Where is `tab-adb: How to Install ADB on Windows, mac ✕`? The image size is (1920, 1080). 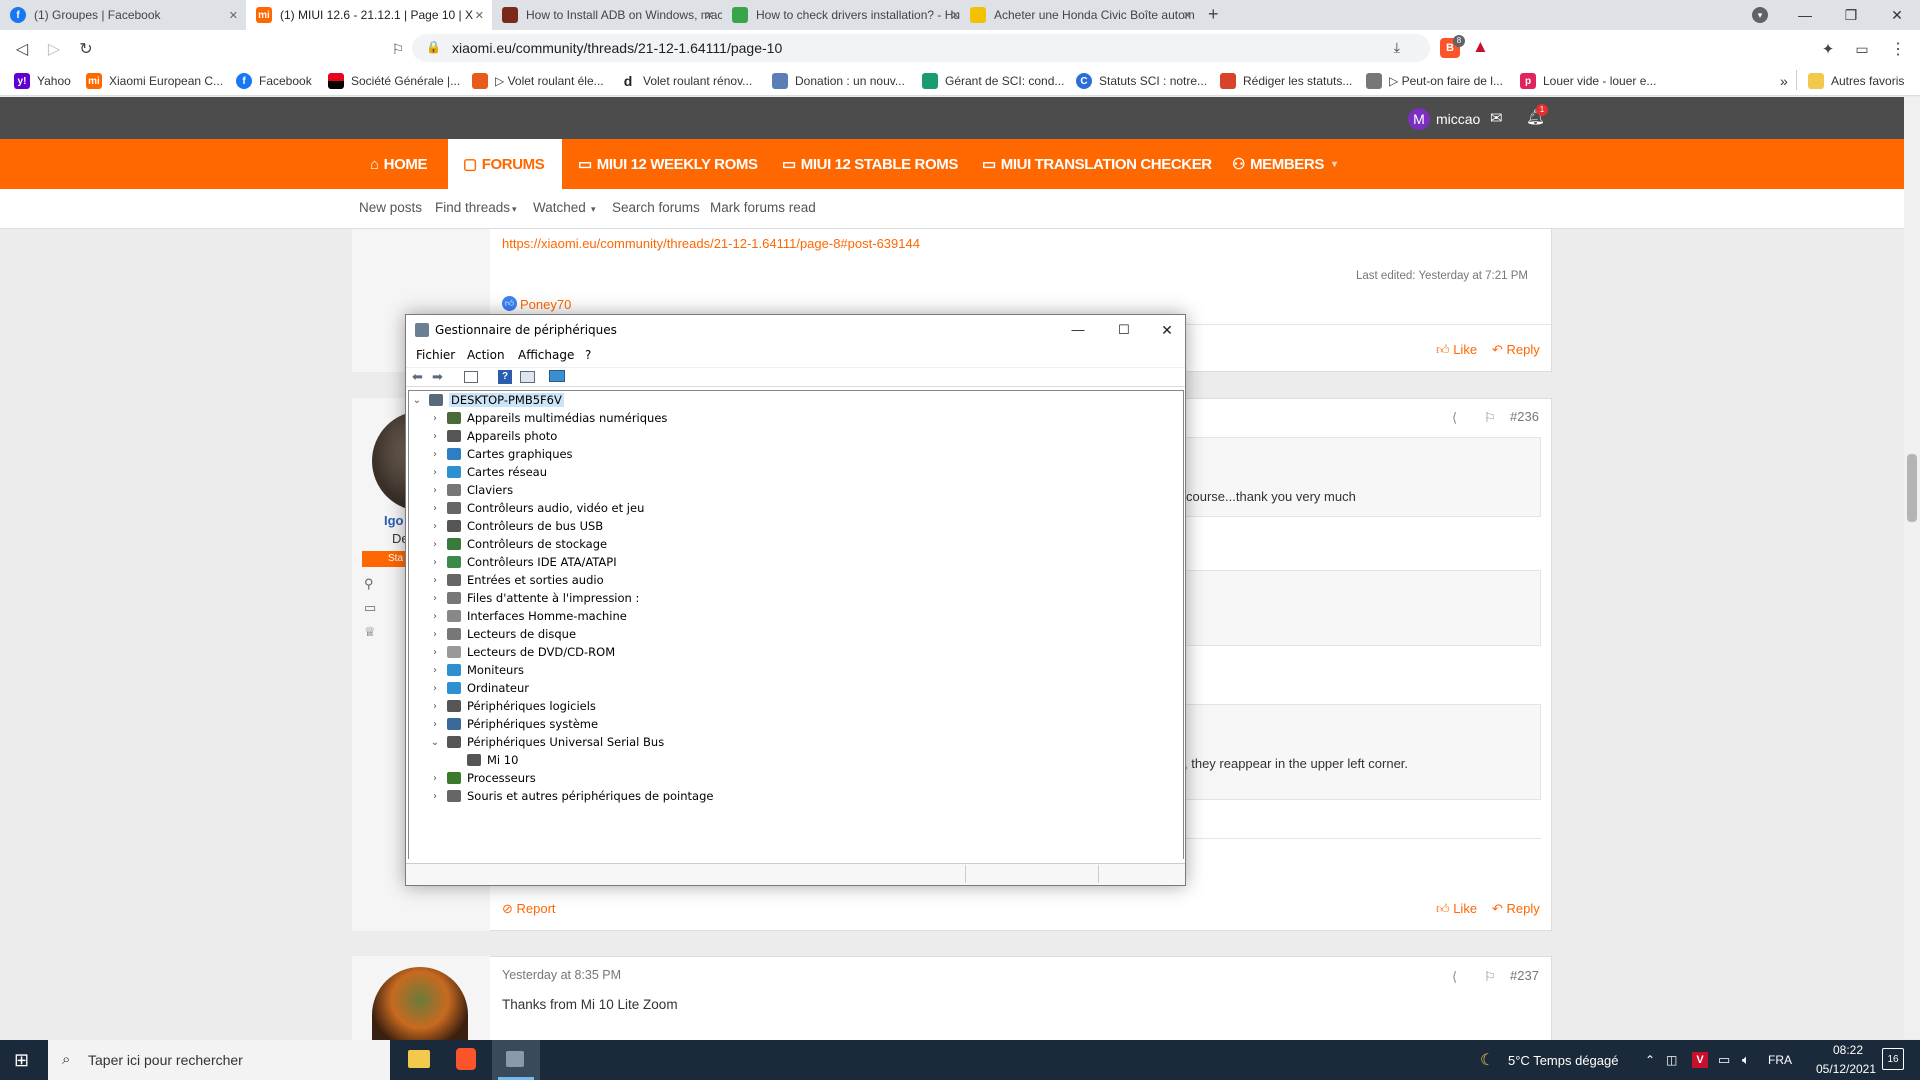
tab-adb: How to Install ADB on Windows, mac ✕ is located at coordinates (607, 15).